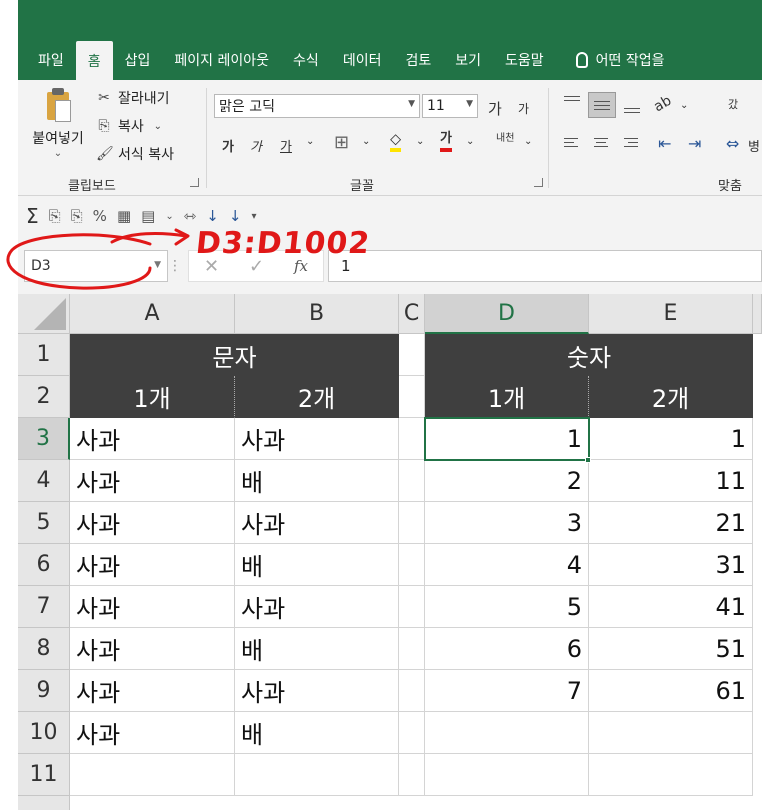 The height and width of the screenshot is (810, 762). I want to click on row-header-6: 6, so click(44, 565).